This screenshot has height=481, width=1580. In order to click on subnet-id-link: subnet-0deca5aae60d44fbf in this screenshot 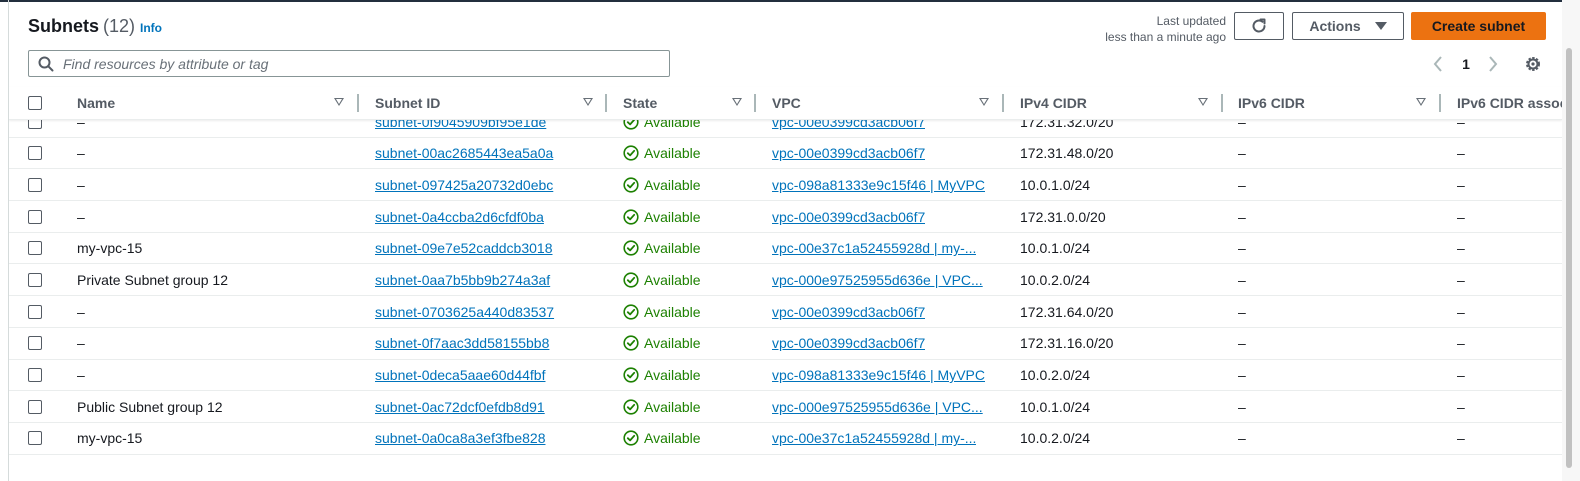, I will do `click(460, 375)`.